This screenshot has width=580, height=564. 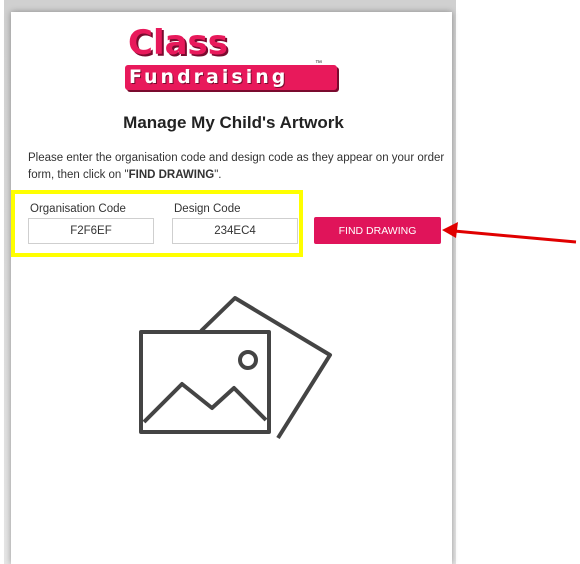 What do you see at coordinates (171, 175) in the screenshot?
I see `instructions-bold: FIND DRAWING` at bounding box center [171, 175].